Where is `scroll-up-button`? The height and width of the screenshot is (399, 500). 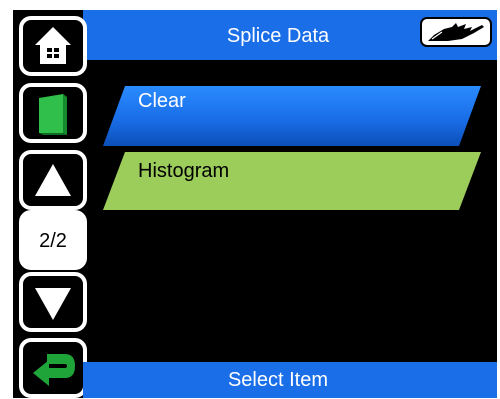
scroll-up-button is located at coordinates (53, 180).